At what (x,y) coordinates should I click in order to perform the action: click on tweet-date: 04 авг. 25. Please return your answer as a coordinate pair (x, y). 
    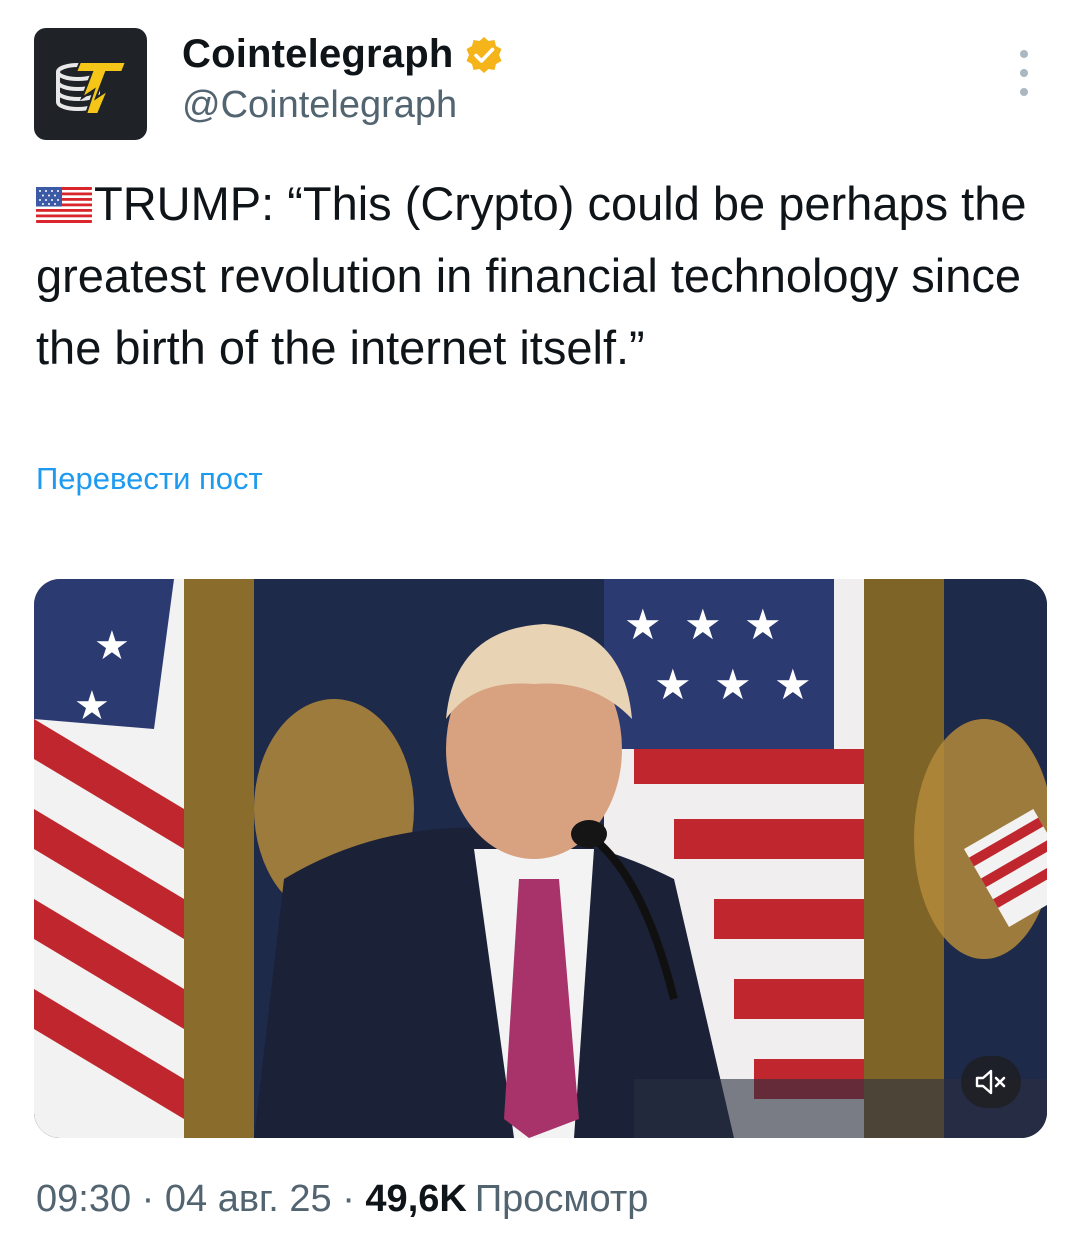
    Looking at the image, I should click on (248, 1199).